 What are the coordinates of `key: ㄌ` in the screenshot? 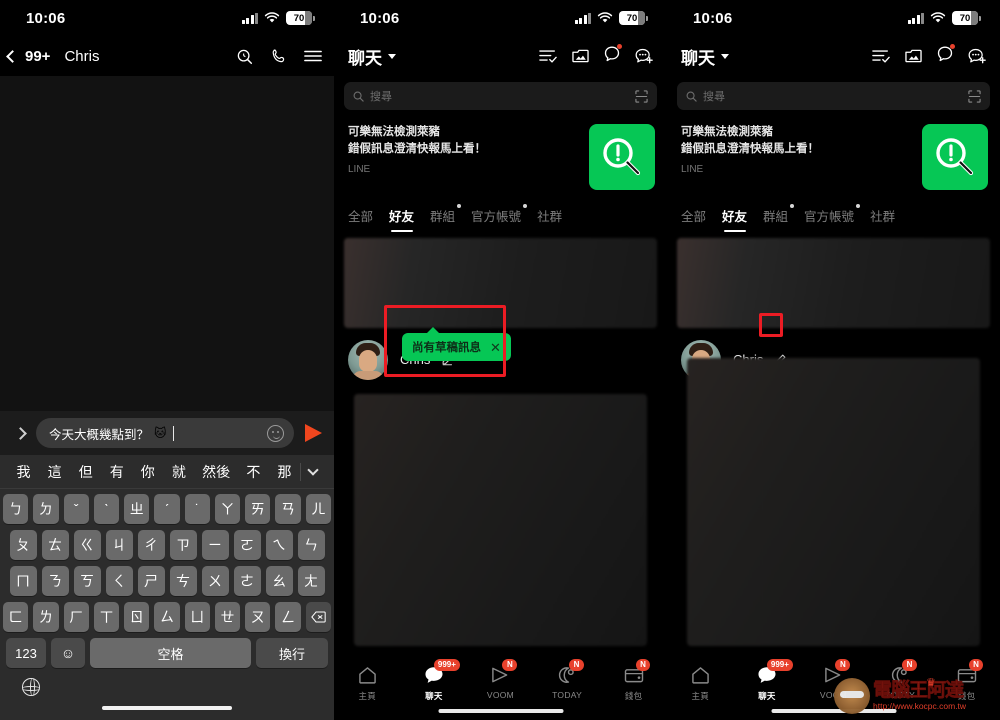 It's located at (46, 617).